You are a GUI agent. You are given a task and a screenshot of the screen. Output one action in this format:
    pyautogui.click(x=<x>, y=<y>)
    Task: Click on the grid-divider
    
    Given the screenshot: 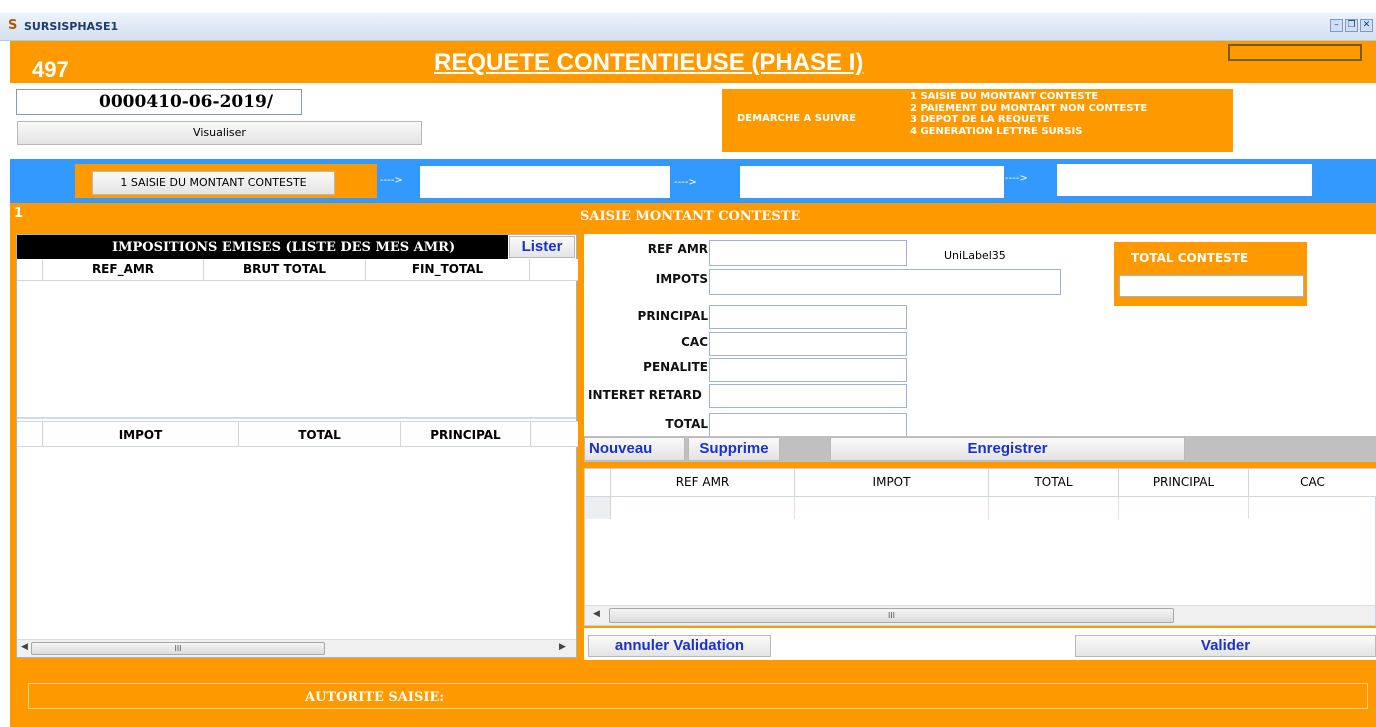 What is the action you would take?
    pyautogui.click(x=296, y=418)
    